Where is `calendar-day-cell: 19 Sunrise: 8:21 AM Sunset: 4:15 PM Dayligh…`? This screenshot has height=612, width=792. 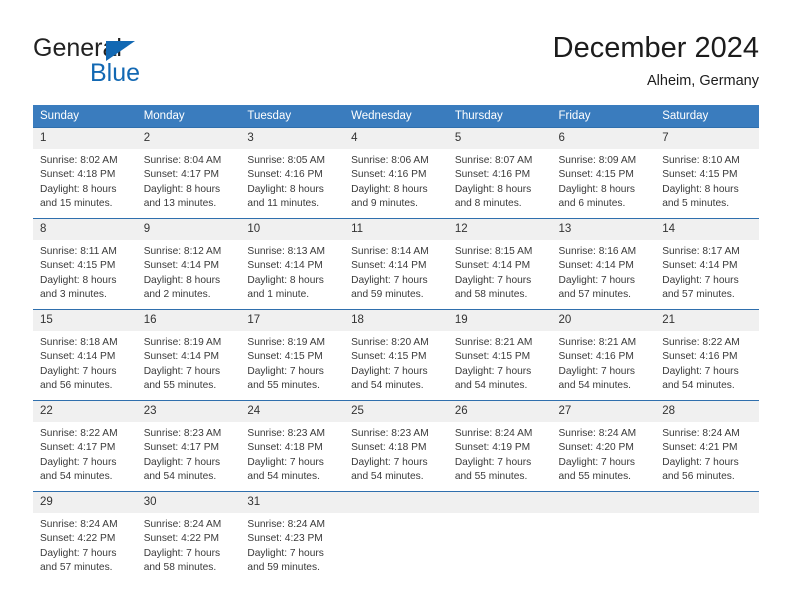
calendar-day-cell: 19 Sunrise: 8:21 AM Sunset: 4:15 PM Dayligh… is located at coordinates (499, 354).